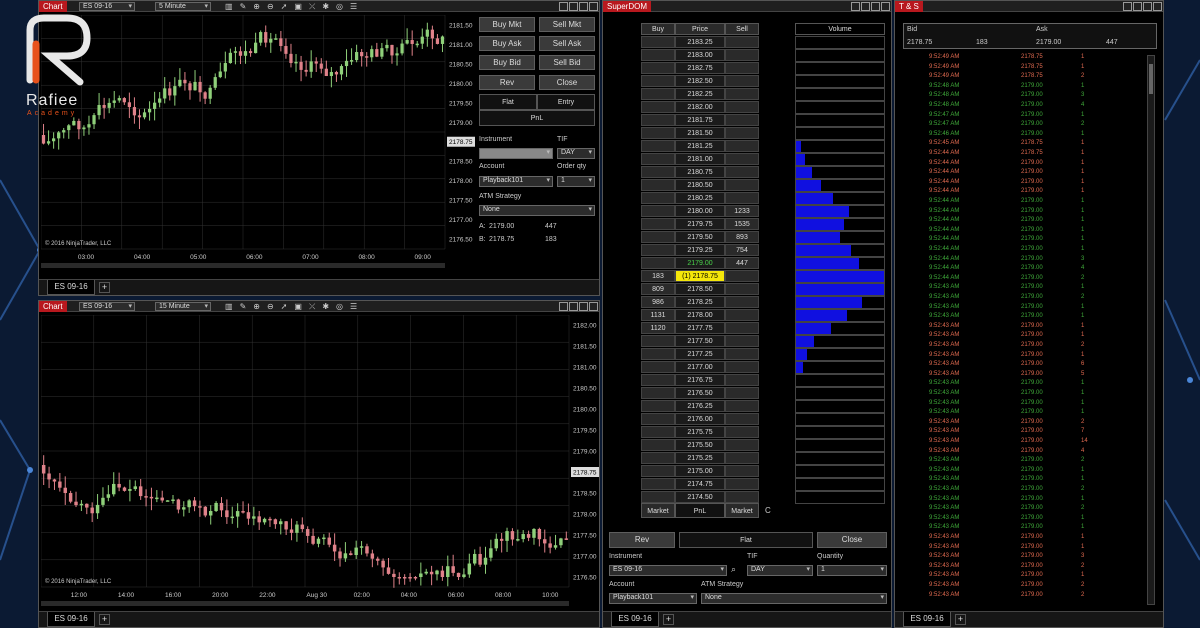  I want to click on dom-price-cell: 2181.75, so click(700, 120).